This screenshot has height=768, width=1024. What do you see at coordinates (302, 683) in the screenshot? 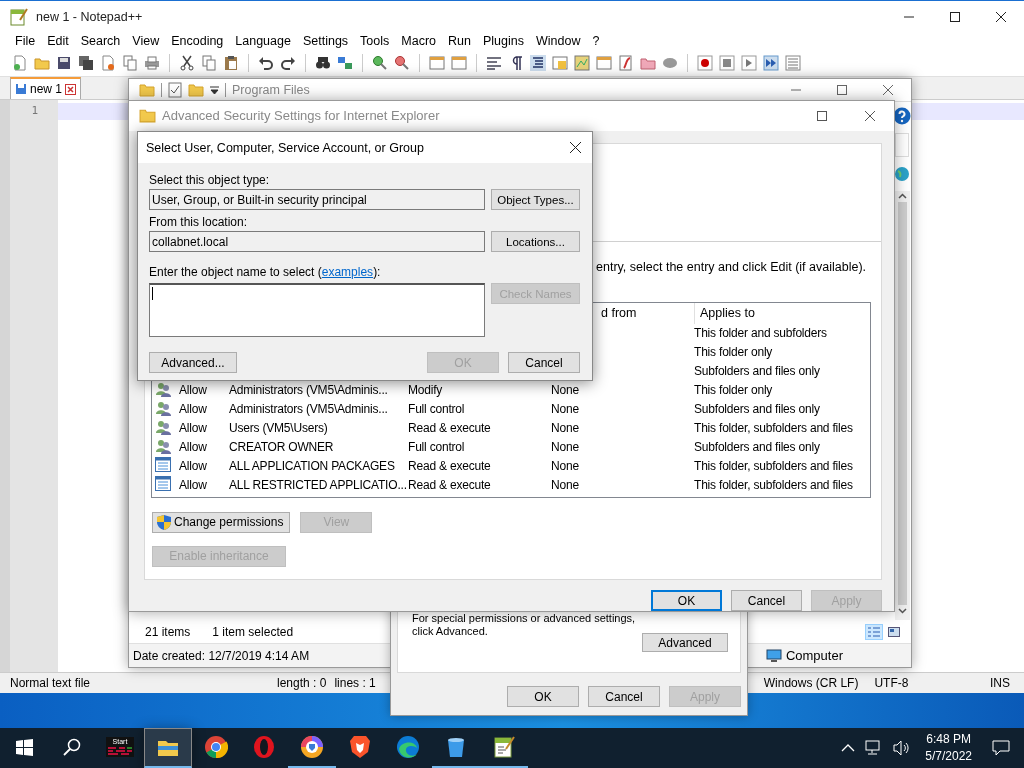
I see `status-text: length : 0` at bounding box center [302, 683].